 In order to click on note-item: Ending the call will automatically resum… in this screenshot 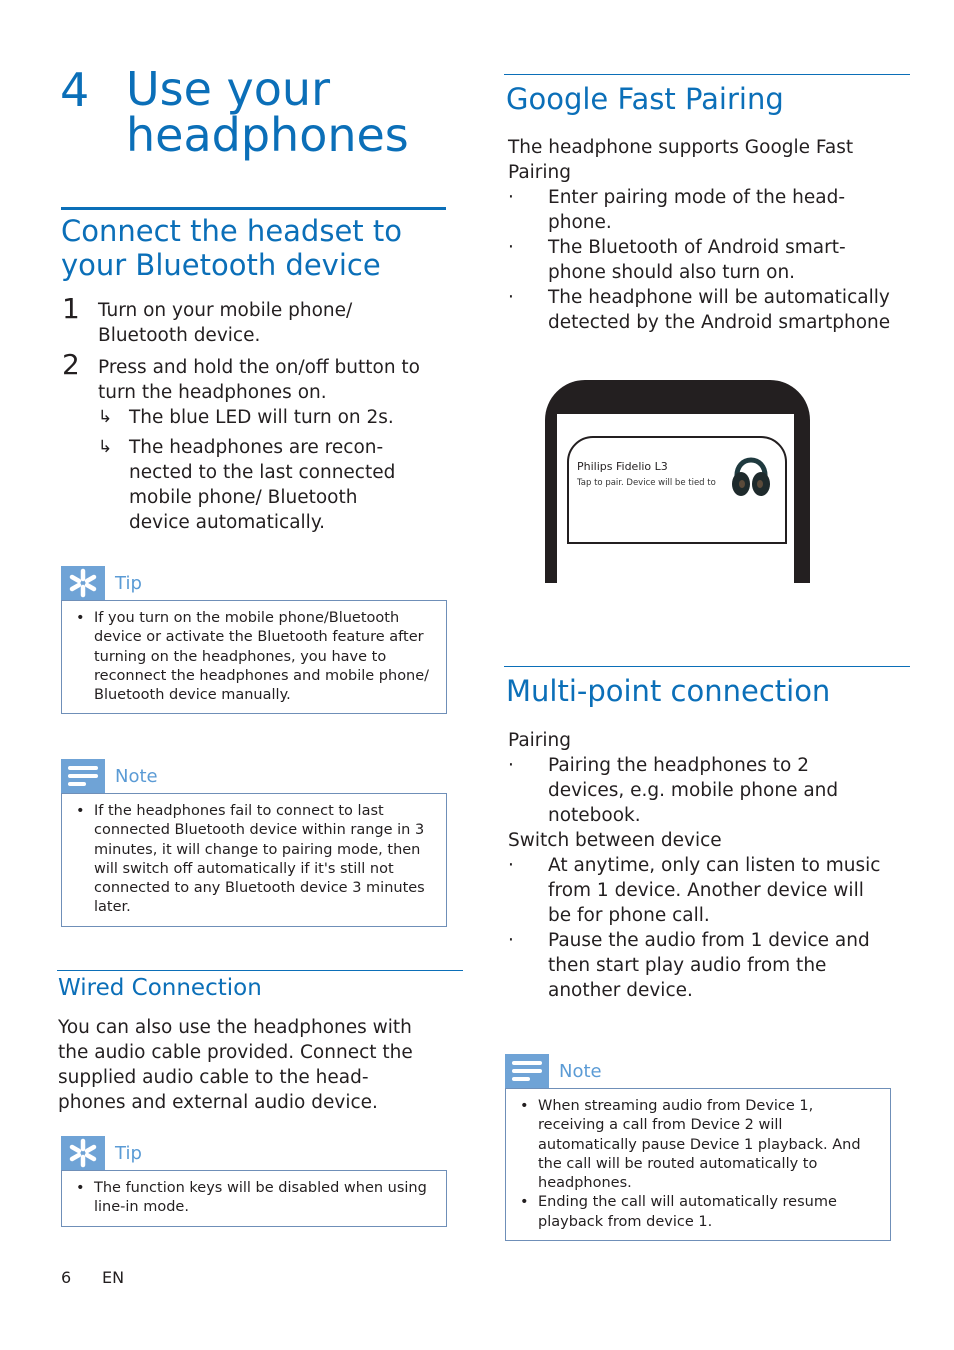, I will do `click(700, 1212)`.